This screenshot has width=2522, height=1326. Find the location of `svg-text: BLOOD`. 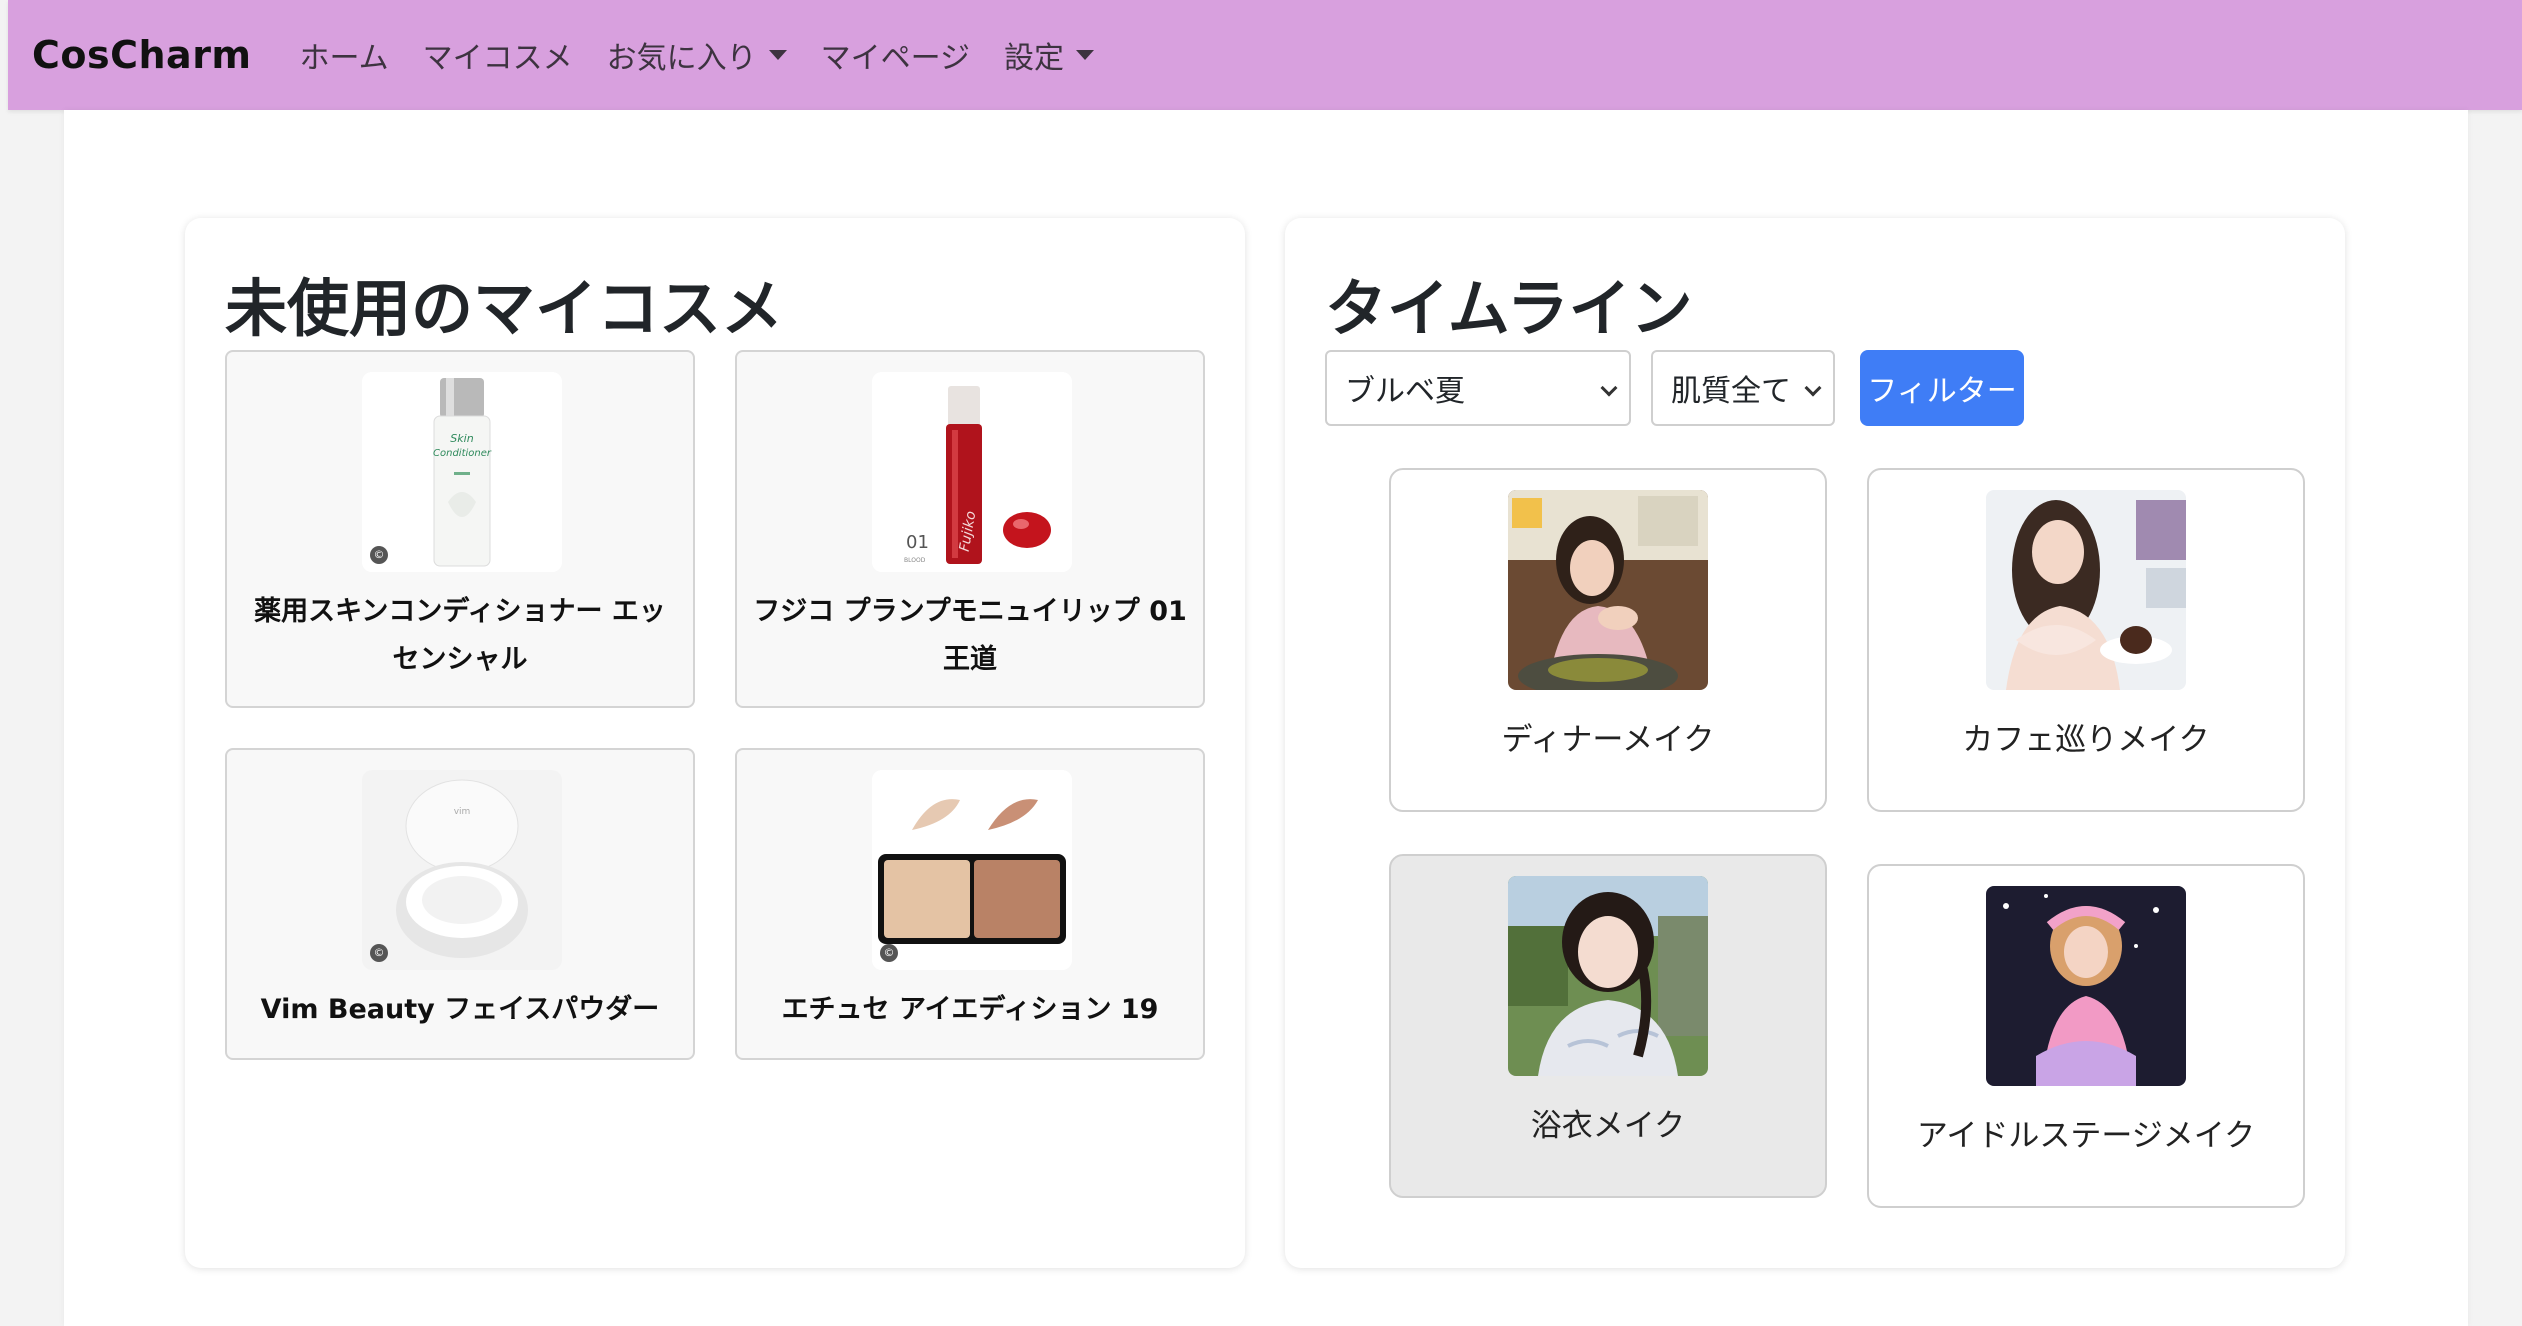

svg-text: BLOOD is located at coordinates (915, 560).